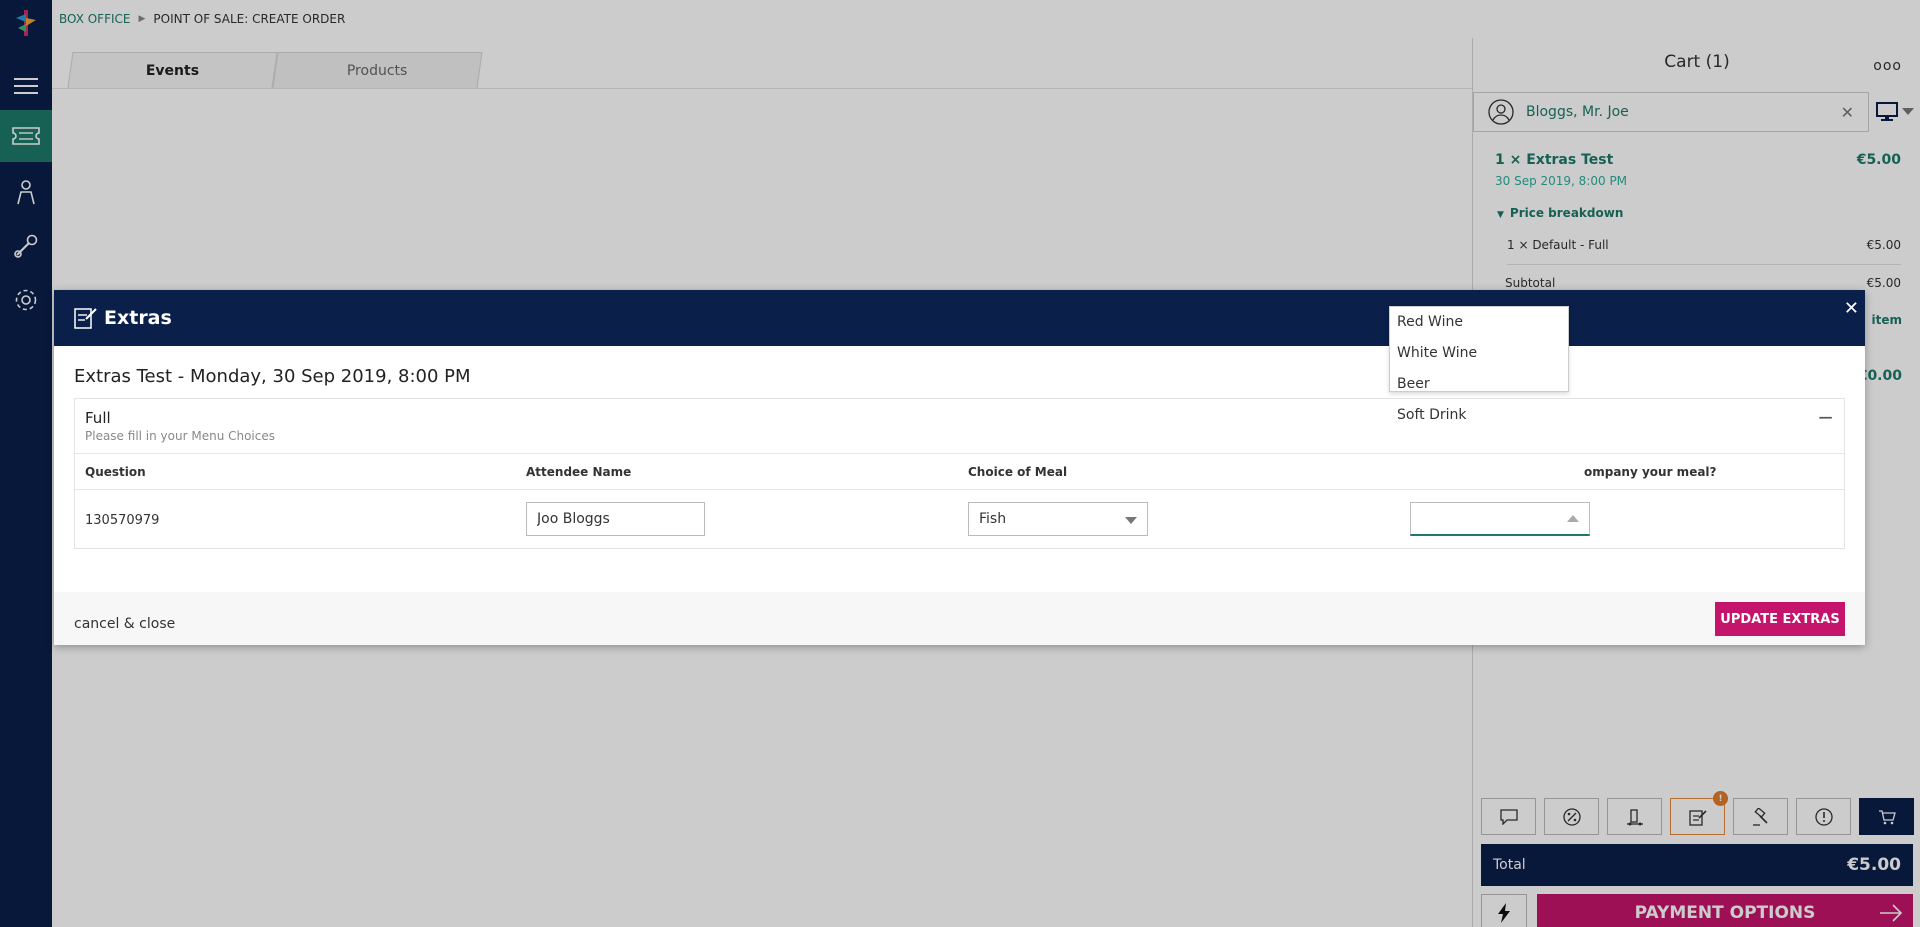 This screenshot has height=927, width=1920. Describe the element at coordinates (180, 436) in the screenshot. I see `section-description: Please fill in your Menu Choices` at that location.